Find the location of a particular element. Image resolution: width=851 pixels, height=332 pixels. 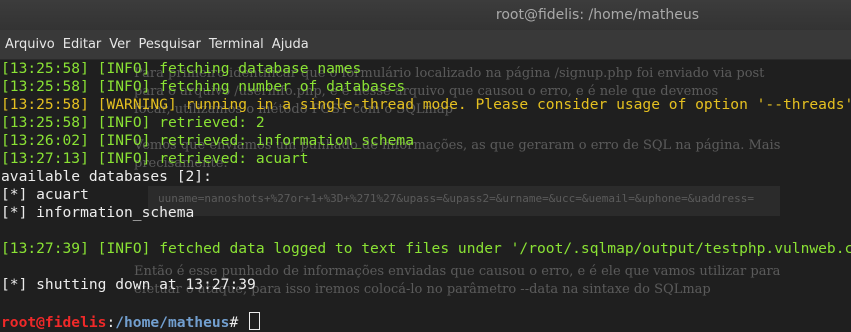

log-line: [13:27:13] [INFO] retrieved: acuart is located at coordinates (426, 159).